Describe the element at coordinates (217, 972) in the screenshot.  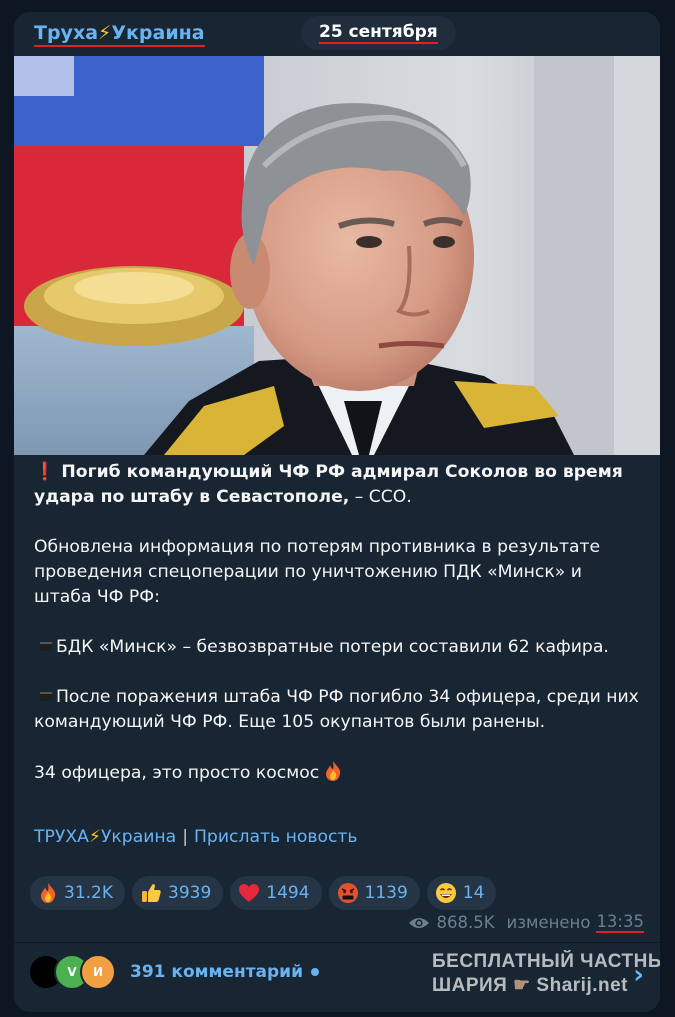
I see `comments-count-label: 391 комментарий` at that location.